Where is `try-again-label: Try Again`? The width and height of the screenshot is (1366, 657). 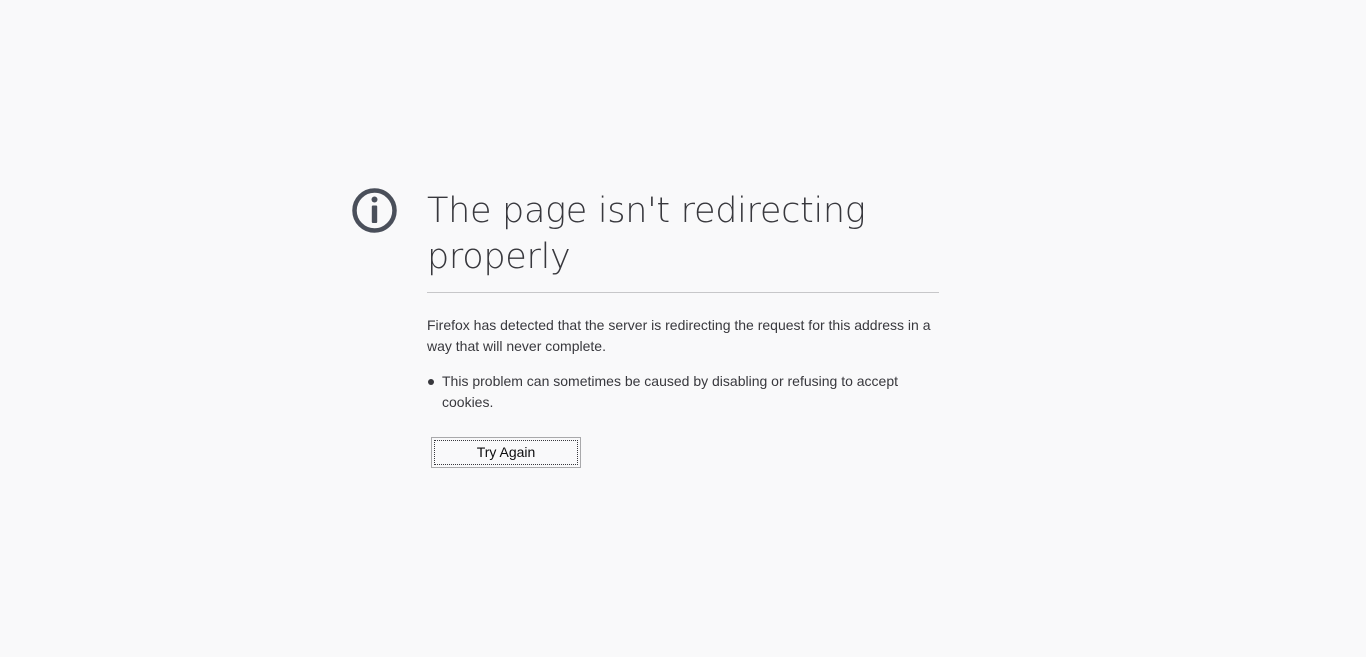
try-again-label: Try Again is located at coordinates (506, 452).